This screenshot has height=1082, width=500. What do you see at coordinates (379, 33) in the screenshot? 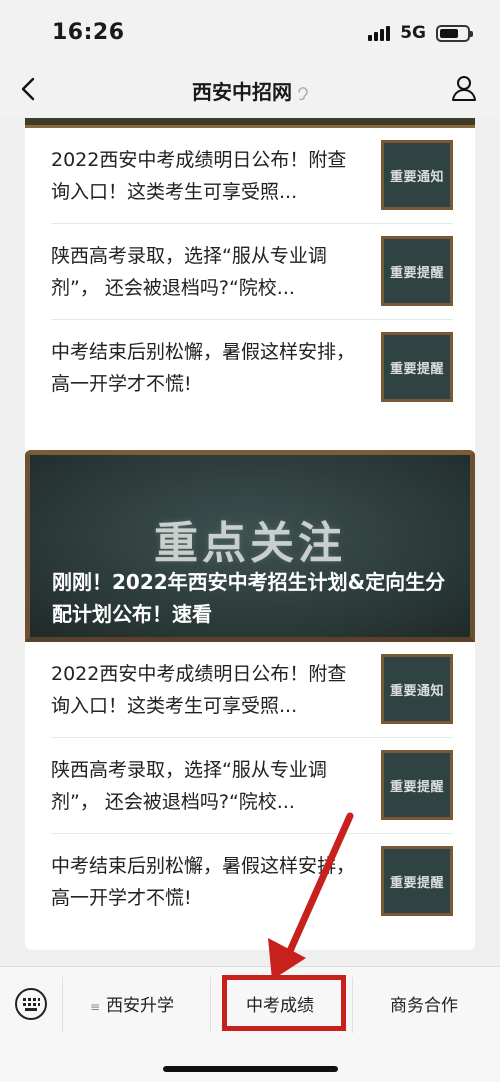
I see `signal-icon` at bounding box center [379, 33].